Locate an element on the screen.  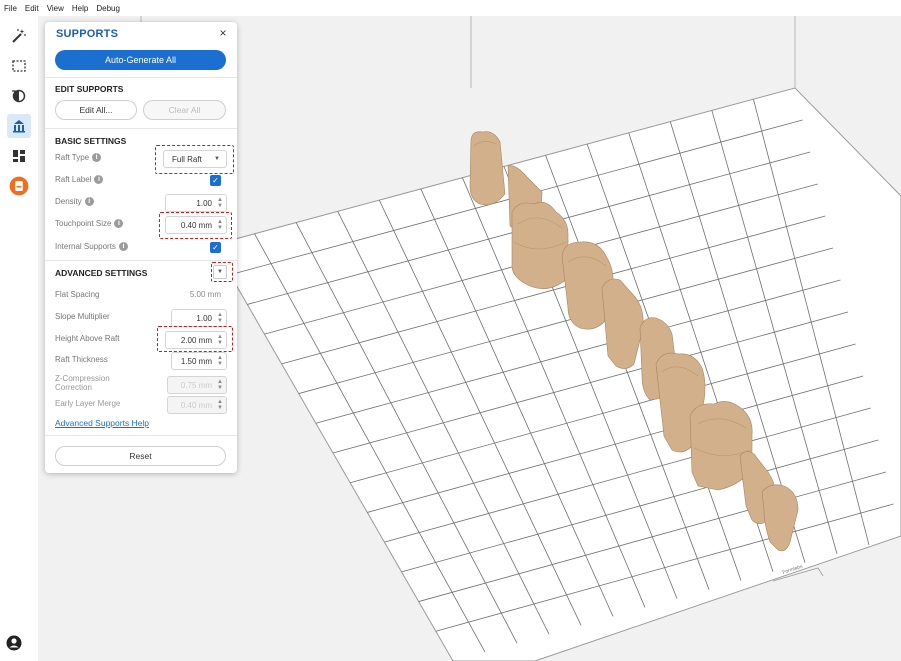
raft-type-label: Raft Type i is located at coordinates (78, 157).